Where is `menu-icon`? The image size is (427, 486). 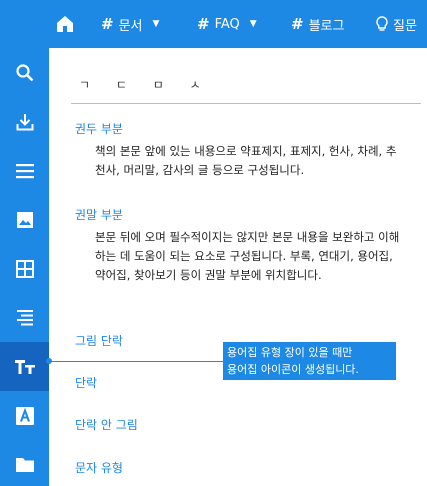
menu-icon is located at coordinates (24, 170).